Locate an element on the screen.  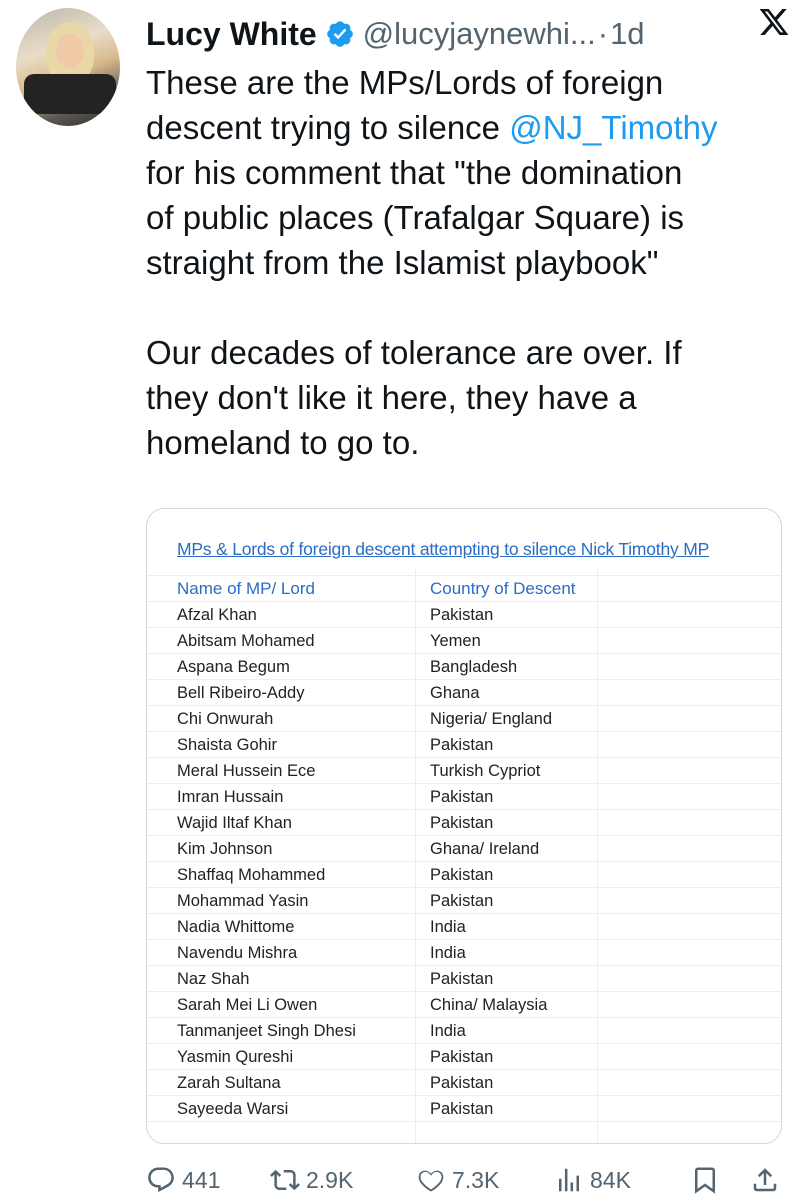
table-row: Bell Ribeiro-Addy Ghana is located at coordinates (464, 694).